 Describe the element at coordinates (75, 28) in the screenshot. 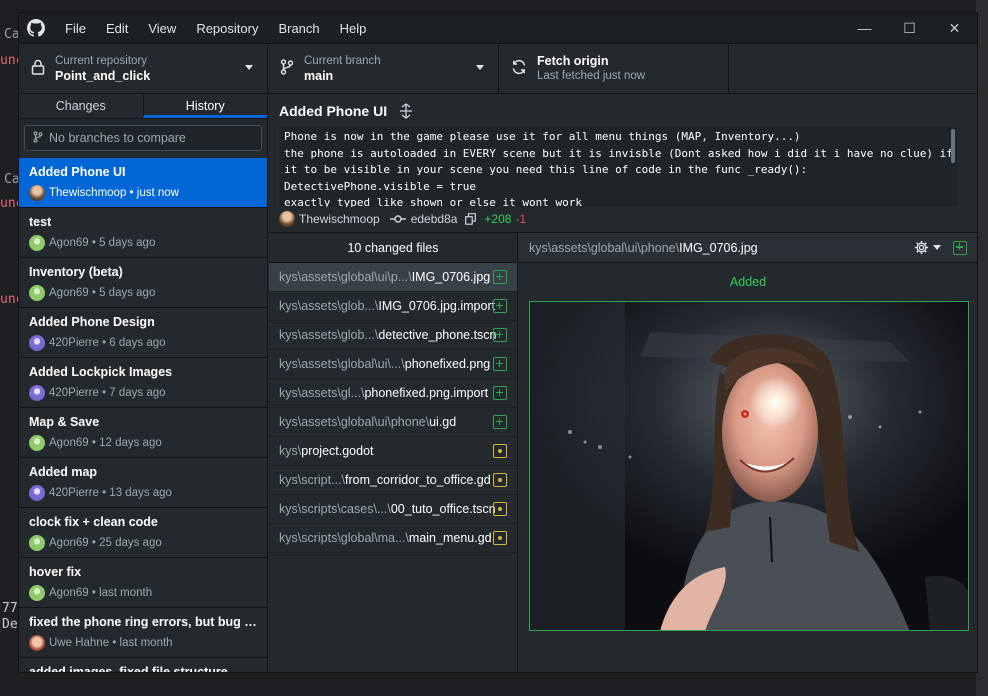

I see `menu-file: File` at that location.